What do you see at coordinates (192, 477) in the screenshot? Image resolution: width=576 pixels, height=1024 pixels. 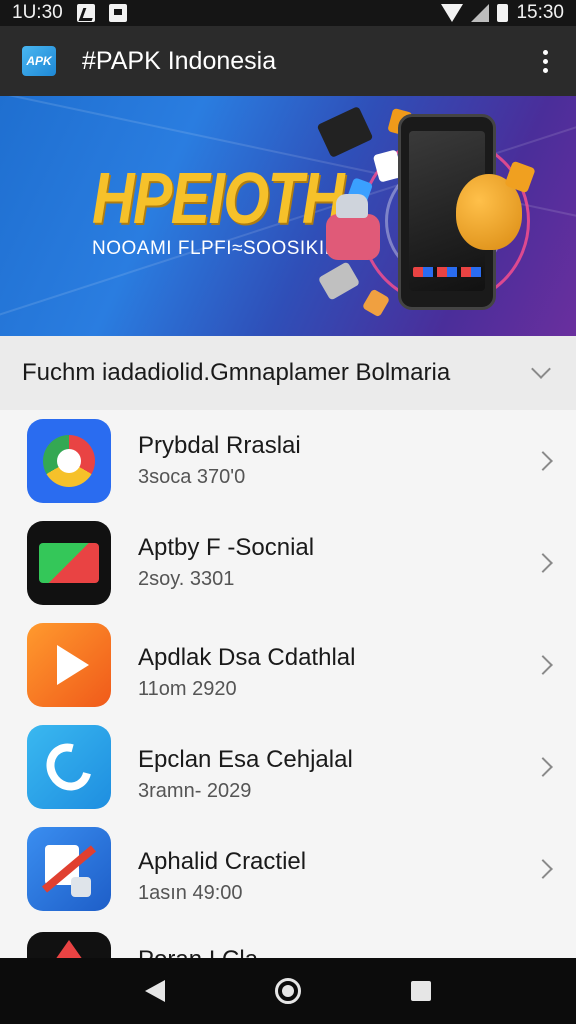 I see `app-meta: 3soca 370'0` at bounding box center [192, 477].